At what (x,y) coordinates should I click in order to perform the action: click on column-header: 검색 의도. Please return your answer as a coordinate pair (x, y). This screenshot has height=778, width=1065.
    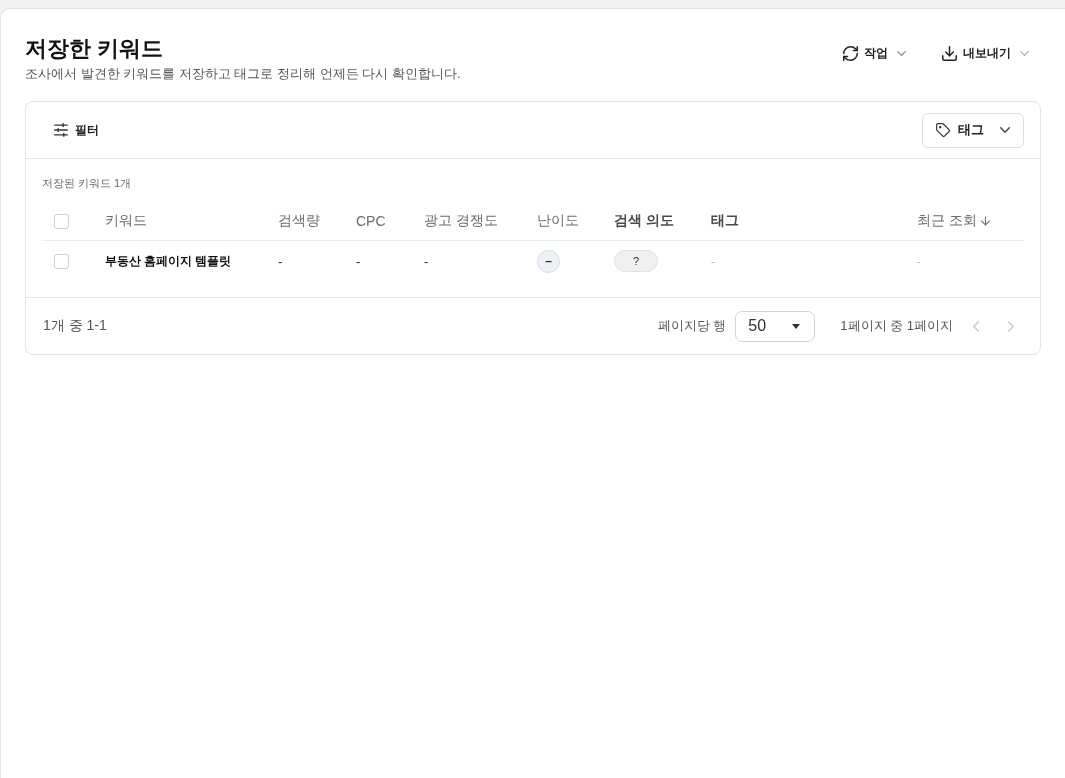
    Looking at the image, I should click on (644, 221).